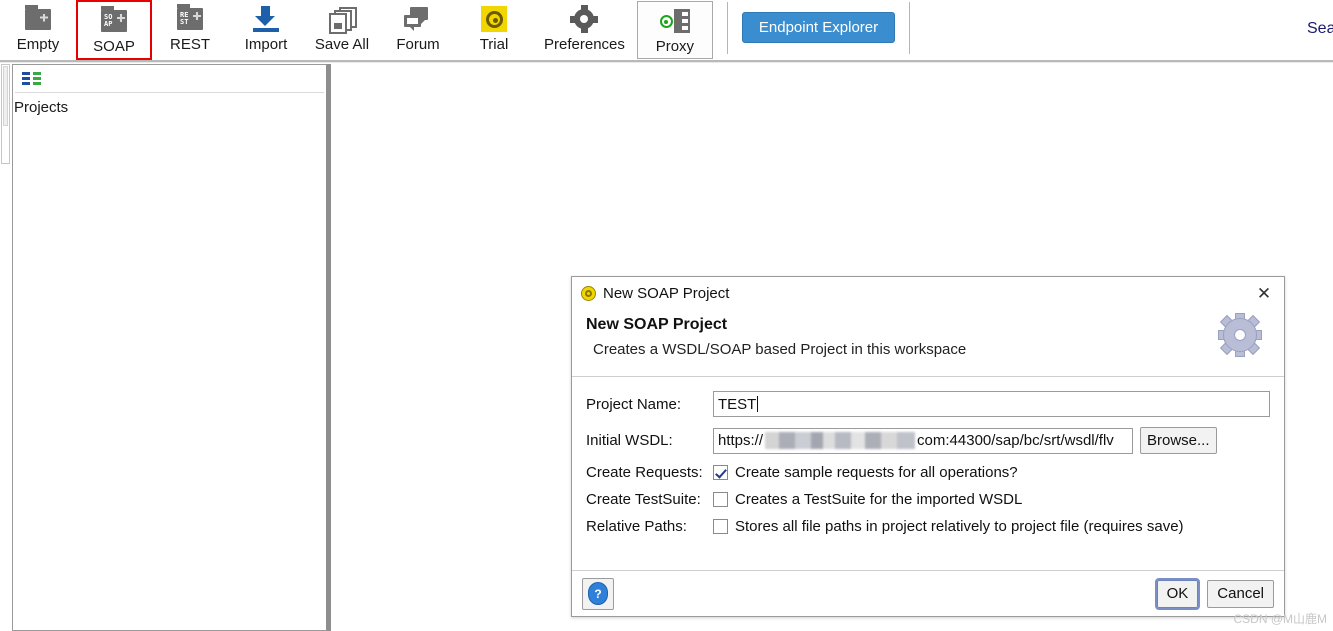 Image resolution: width=1333 pixels, height=631 pixels. I want to click on toolbar-button-empty: Empty, so click(38, 30).